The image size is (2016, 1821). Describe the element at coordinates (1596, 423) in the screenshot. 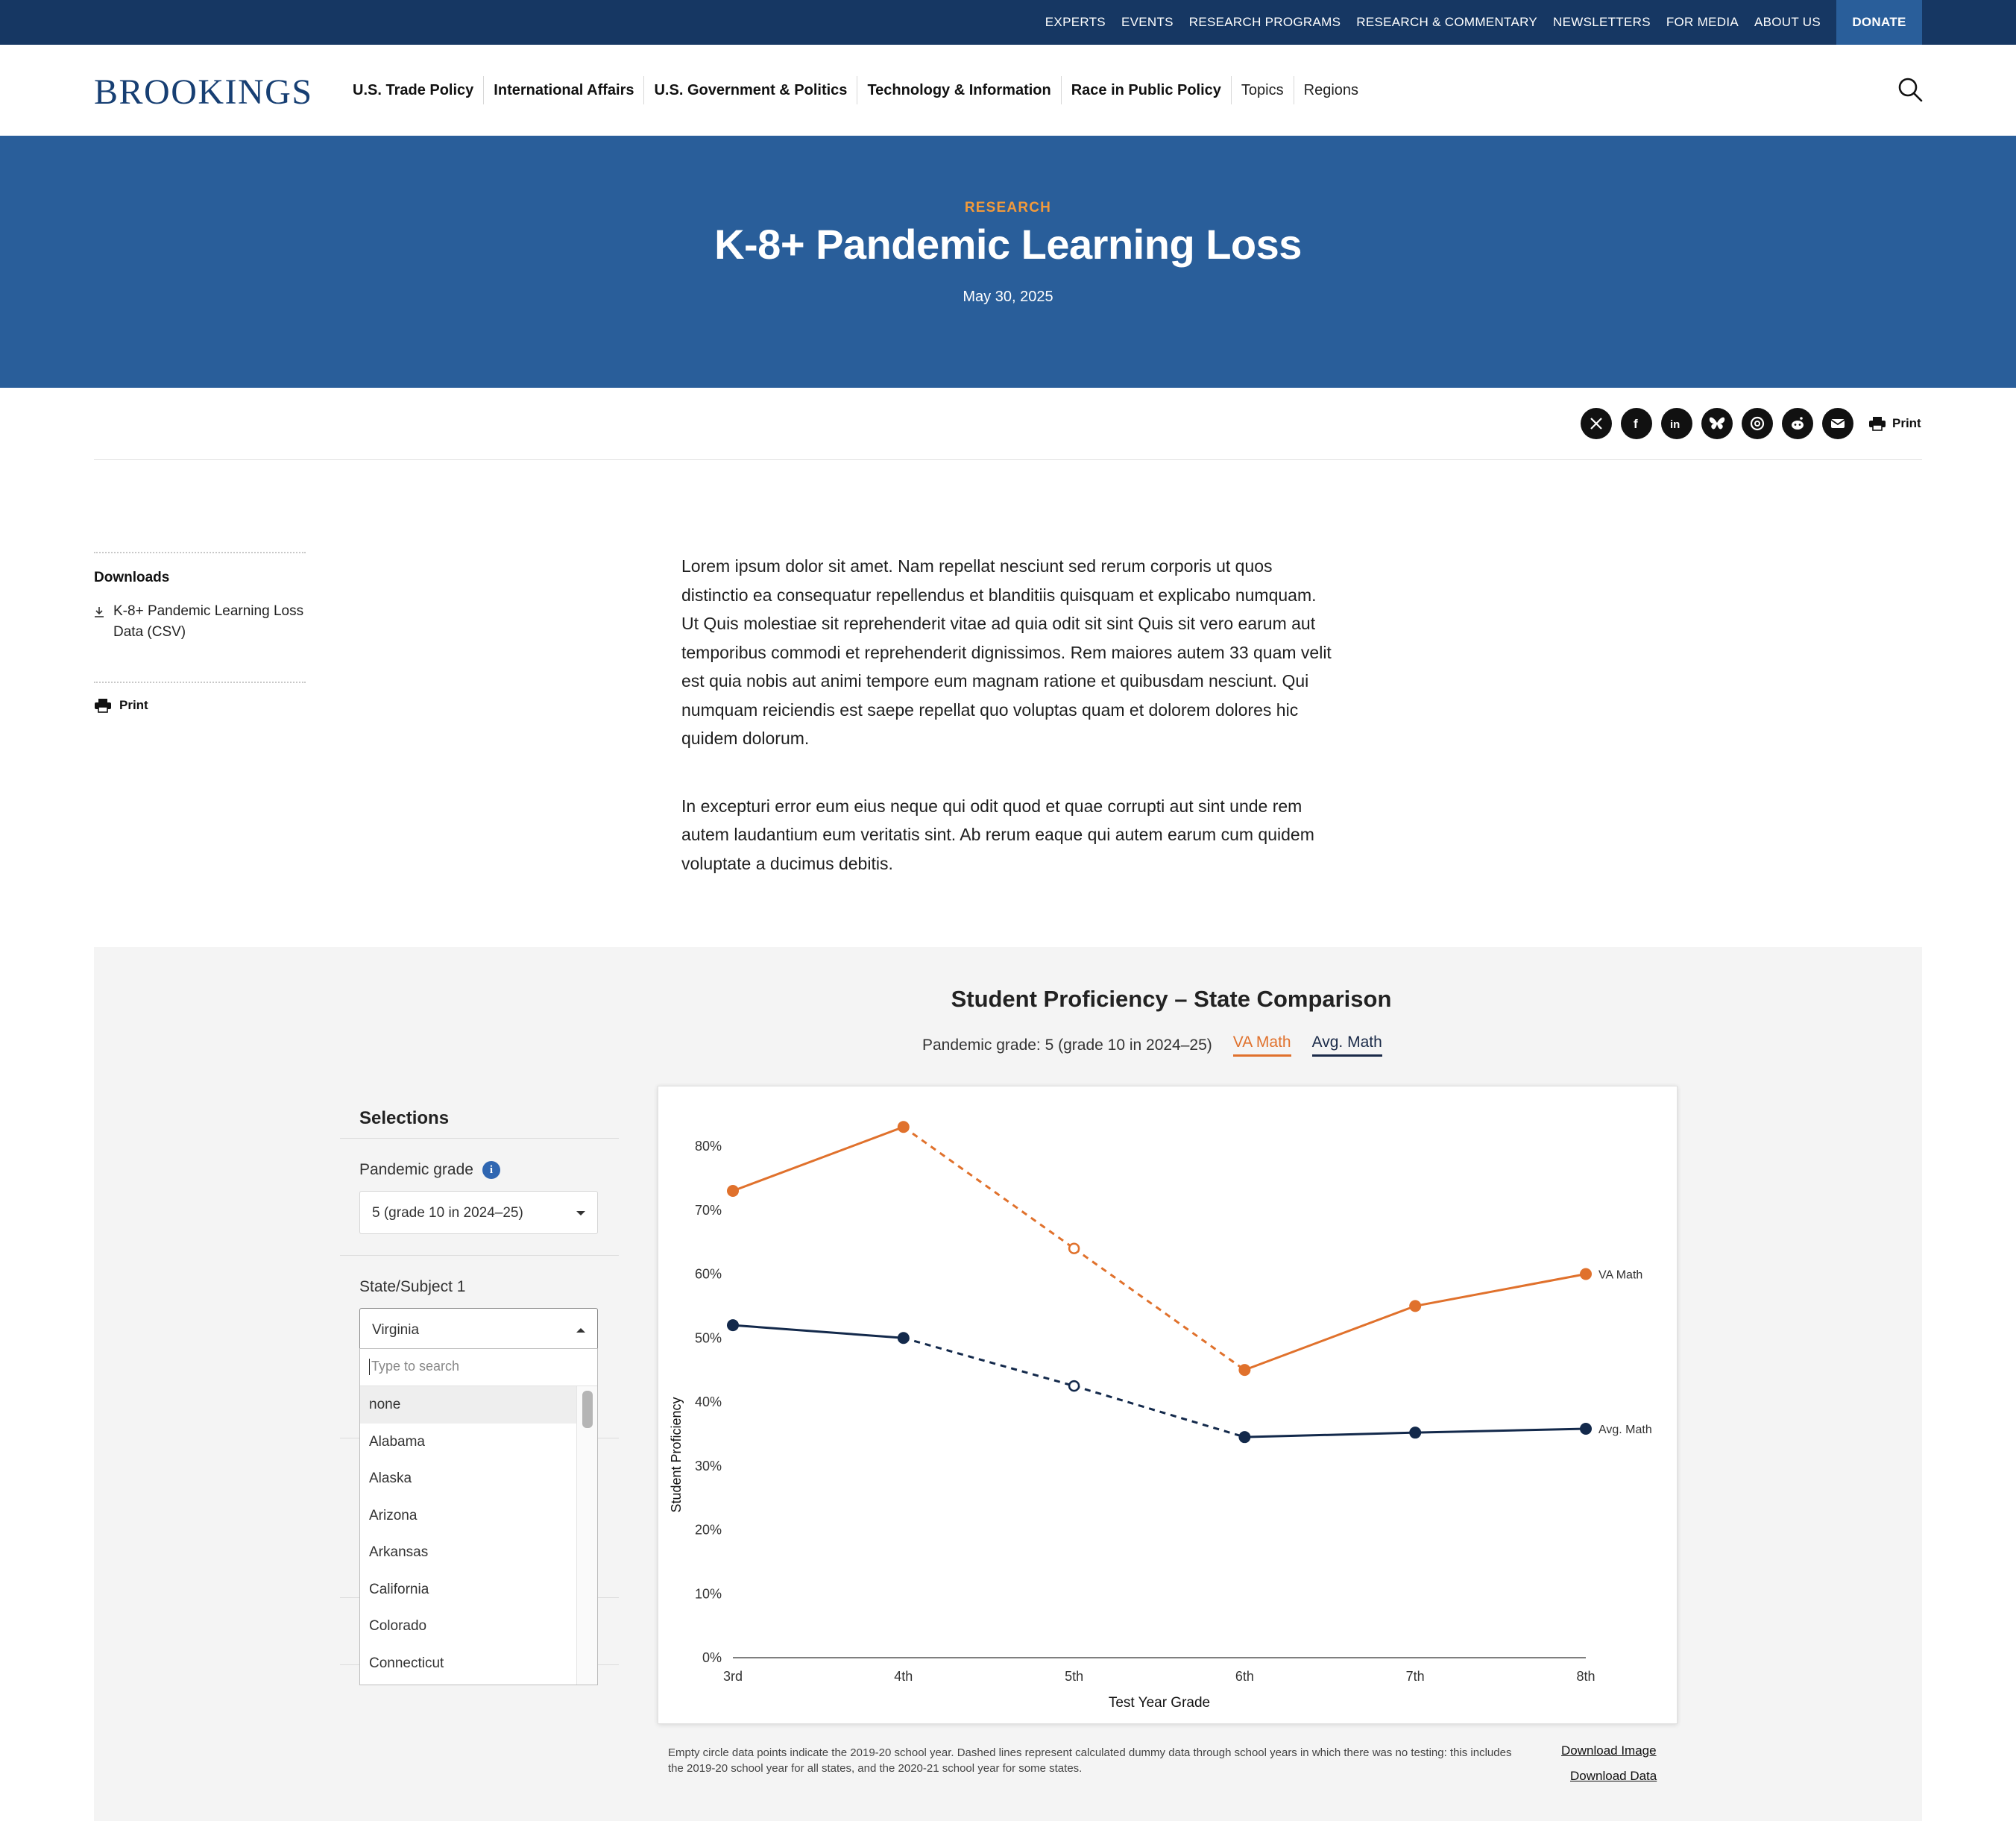

I see `x-icon` at that location.